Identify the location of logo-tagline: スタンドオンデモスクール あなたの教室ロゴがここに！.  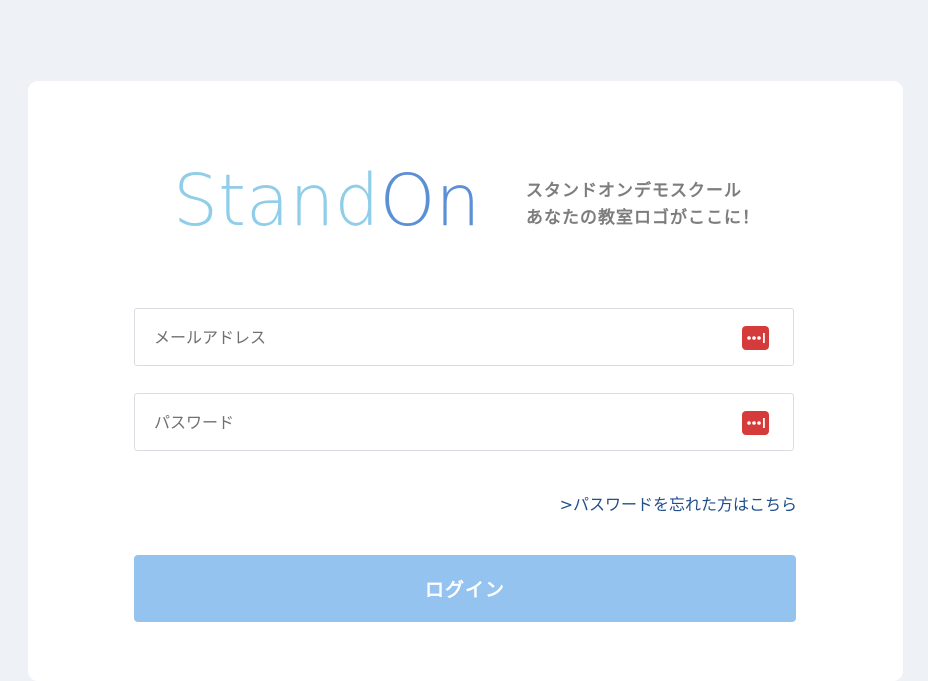
(643, 205).